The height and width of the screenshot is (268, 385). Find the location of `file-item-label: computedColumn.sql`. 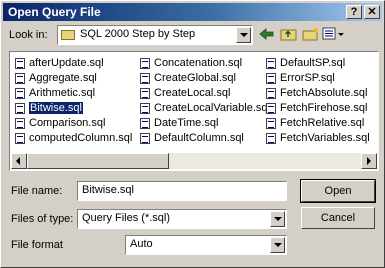

file-item-label: computedColumn.sql is located at coordinates (81, 138).